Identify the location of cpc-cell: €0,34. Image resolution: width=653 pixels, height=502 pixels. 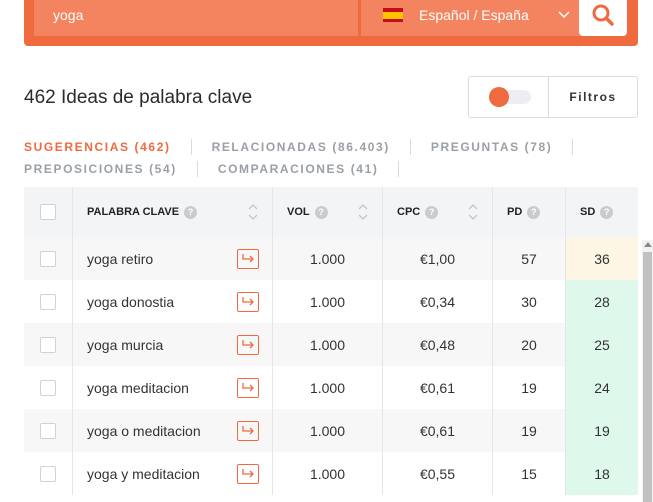
(438, 301).